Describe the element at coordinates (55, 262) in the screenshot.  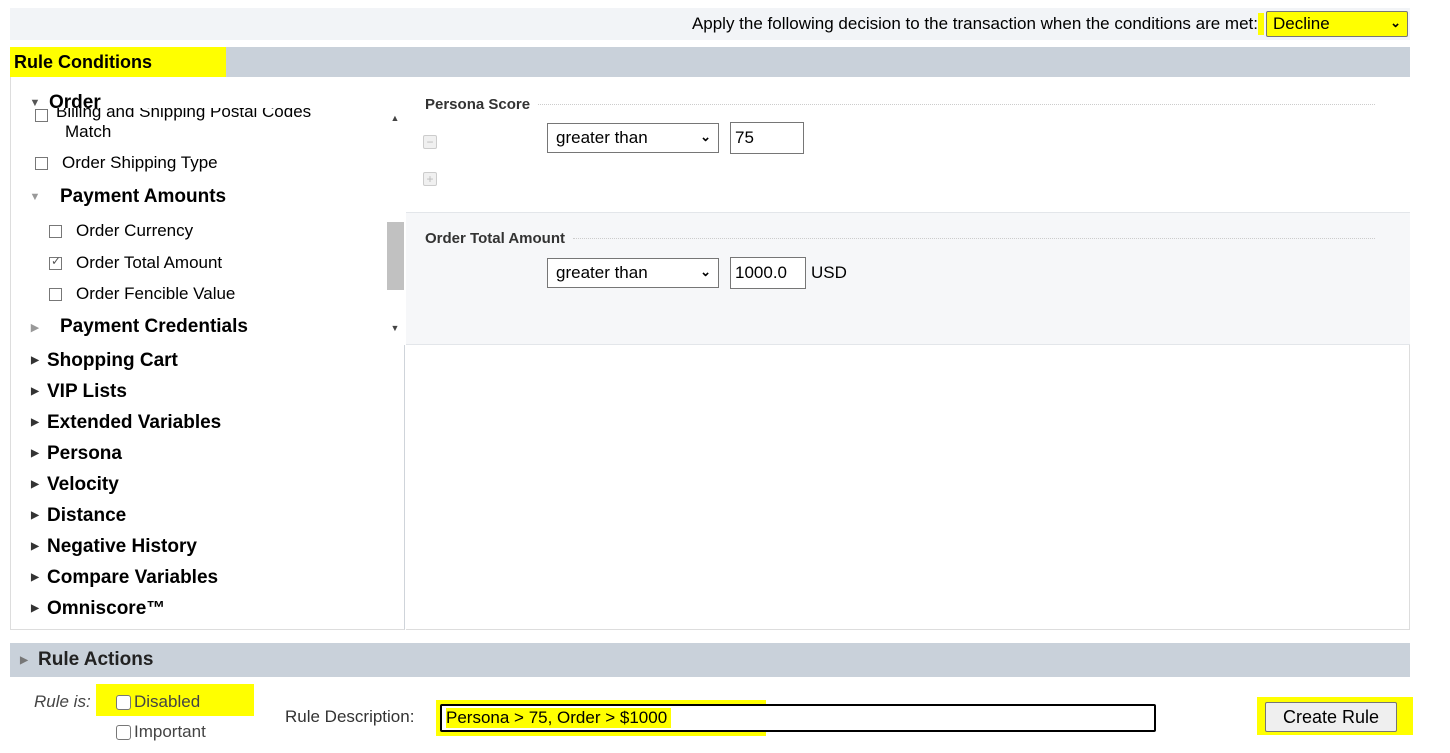
I see `checkbox-checked-icon` at that location.